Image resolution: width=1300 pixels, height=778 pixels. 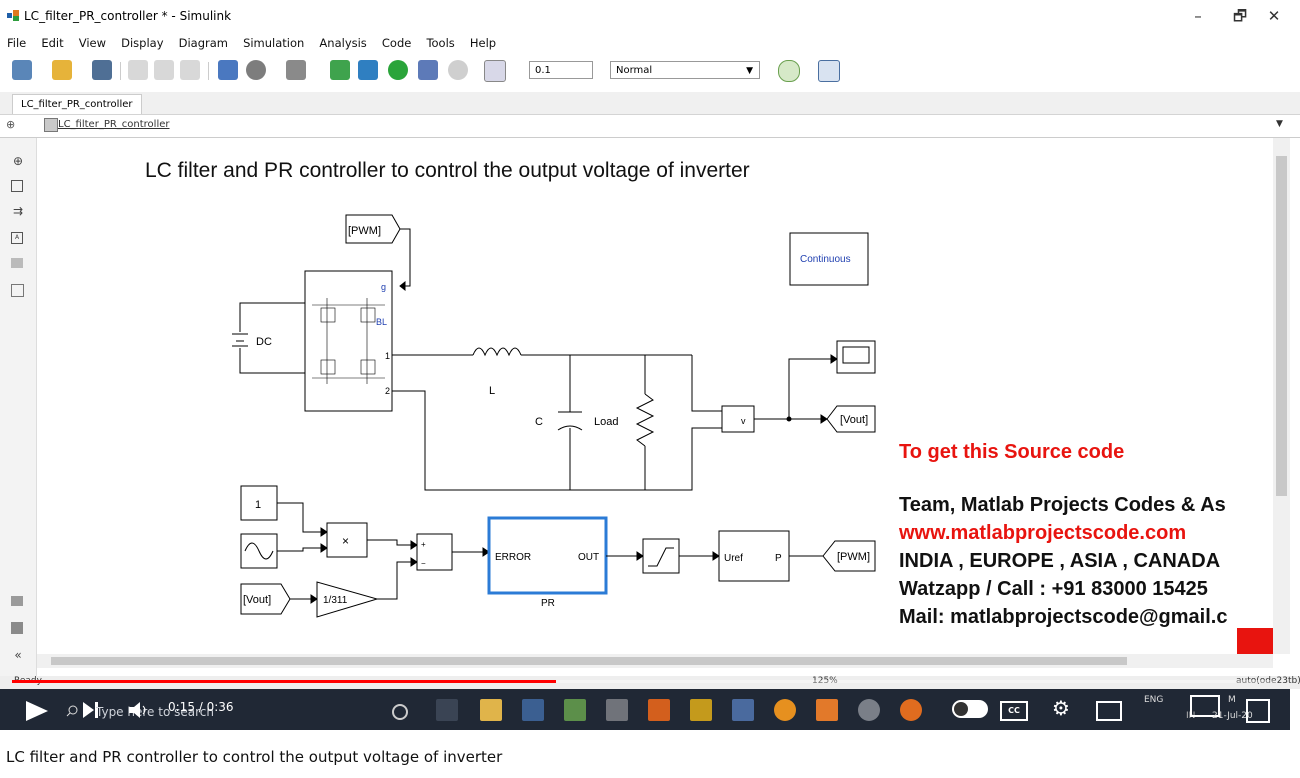 I want to click on screenshot-icon, so click(x=17, y=601).